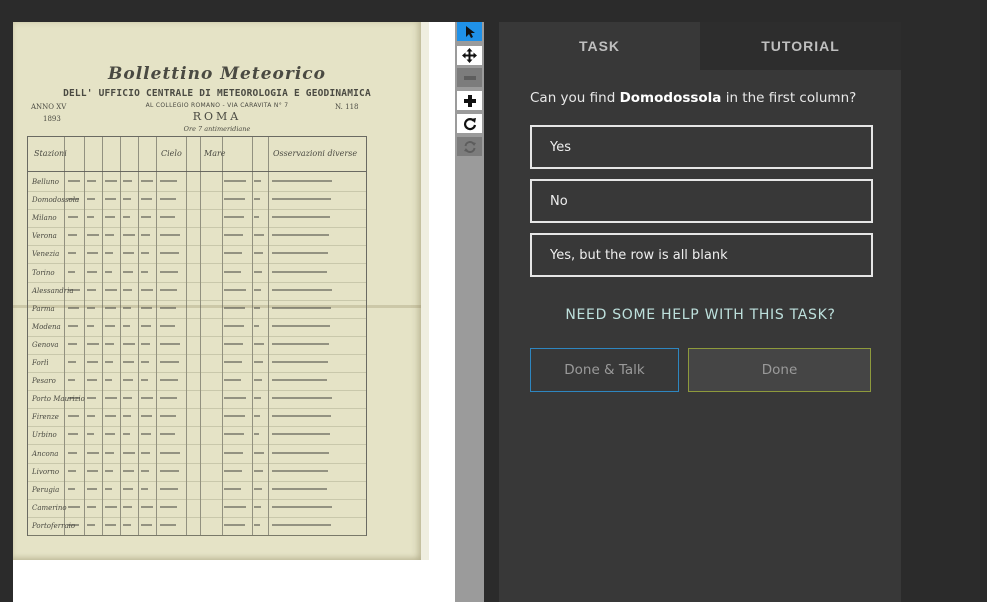 The height and width of the screenshot is (602, 987). What do you see at coordinates (197, 327) in the screenshot?
I see `station-row: Modena` at bounding box center [197, 327].